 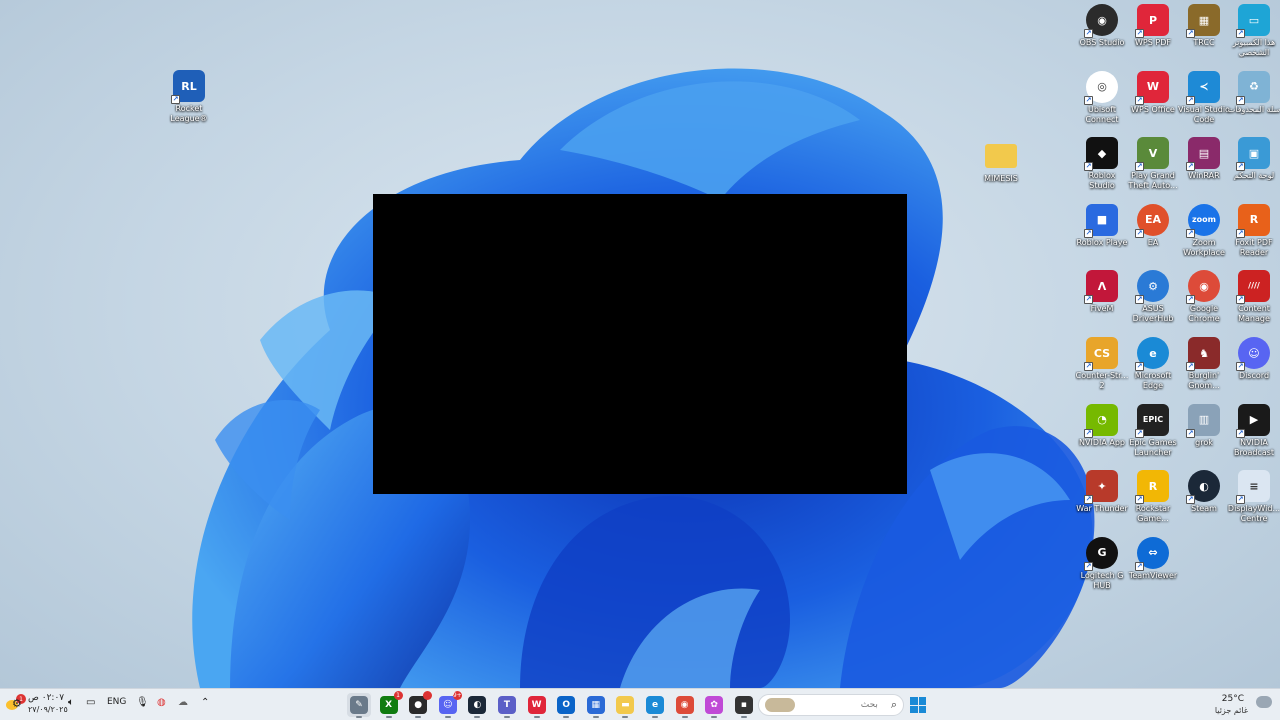 What do you see at coordinates (1102, 425) in the screenshot?
I see `desktop-shortcut: ◔ ↗ NVIDIA App` at bounding box center [1102, 425].